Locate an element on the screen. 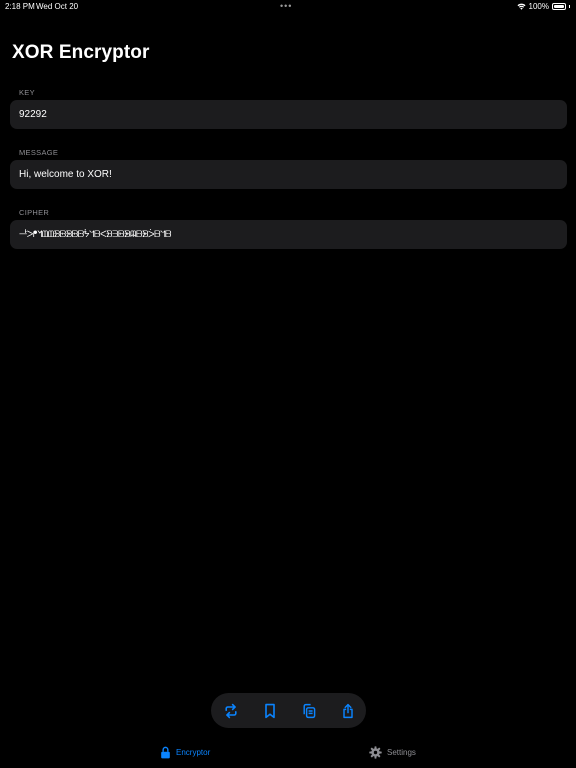 The image size is (576, 768). battery-fill is located at coordinates (559, 6).